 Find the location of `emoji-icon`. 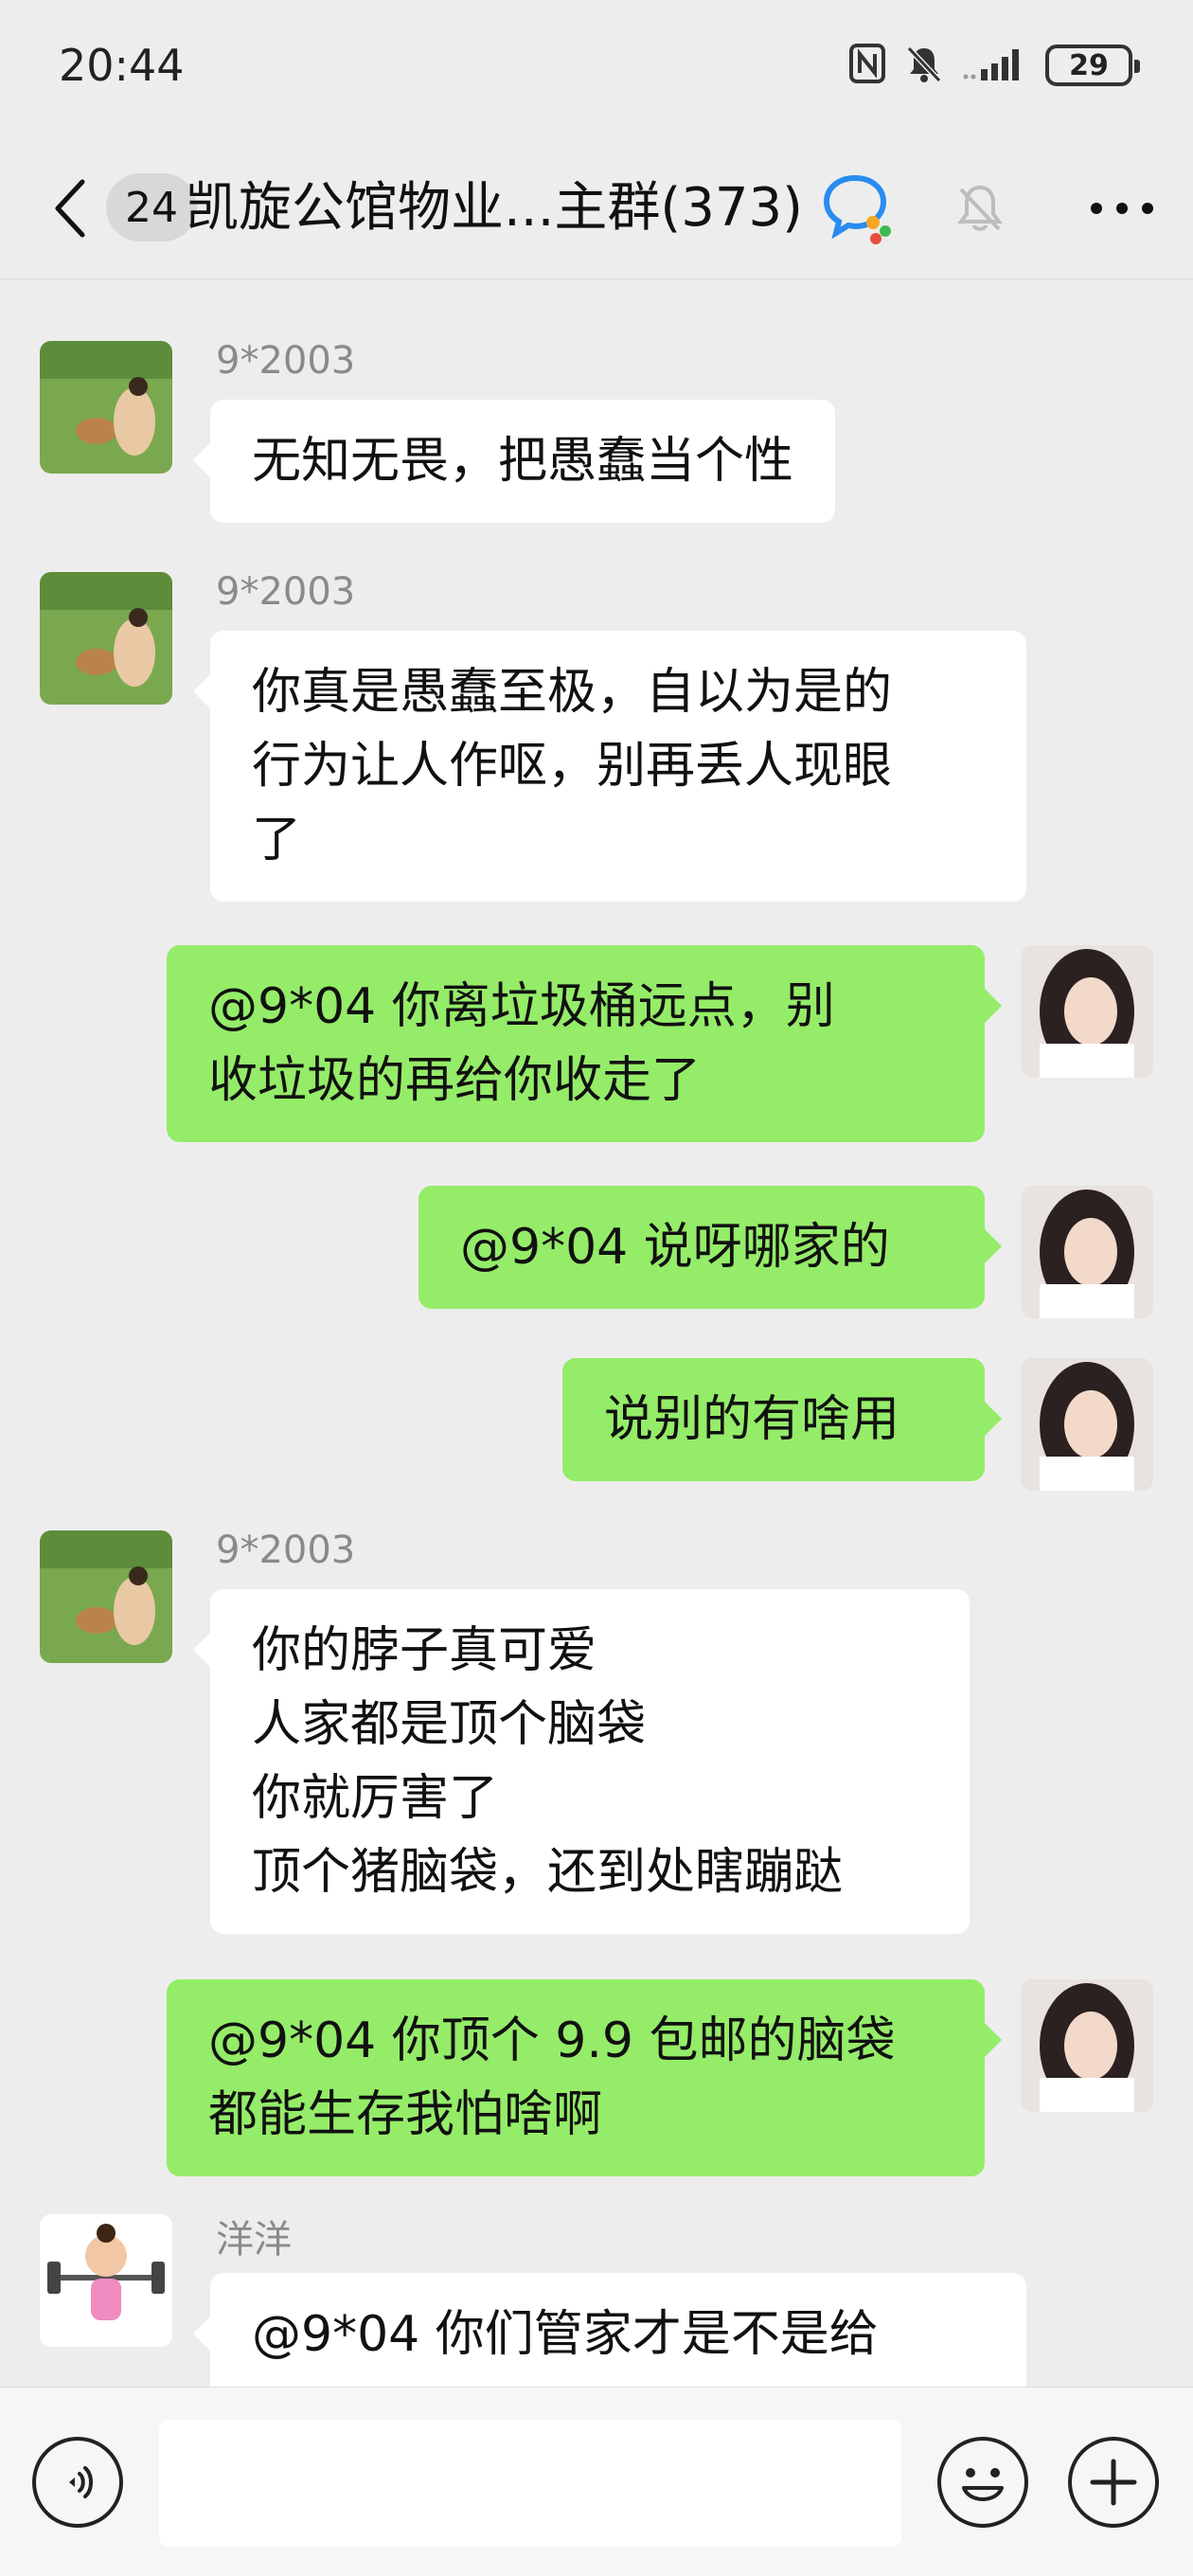

emoji-icon is located at coordinates (983, 2484).